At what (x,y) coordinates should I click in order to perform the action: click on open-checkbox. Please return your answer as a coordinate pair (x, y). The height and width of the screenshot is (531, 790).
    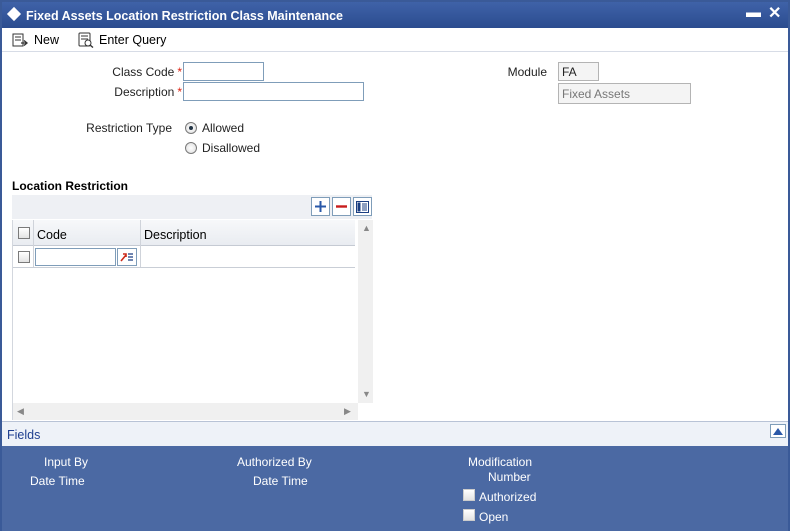
    Looking at the image, I should click on (469, 515).